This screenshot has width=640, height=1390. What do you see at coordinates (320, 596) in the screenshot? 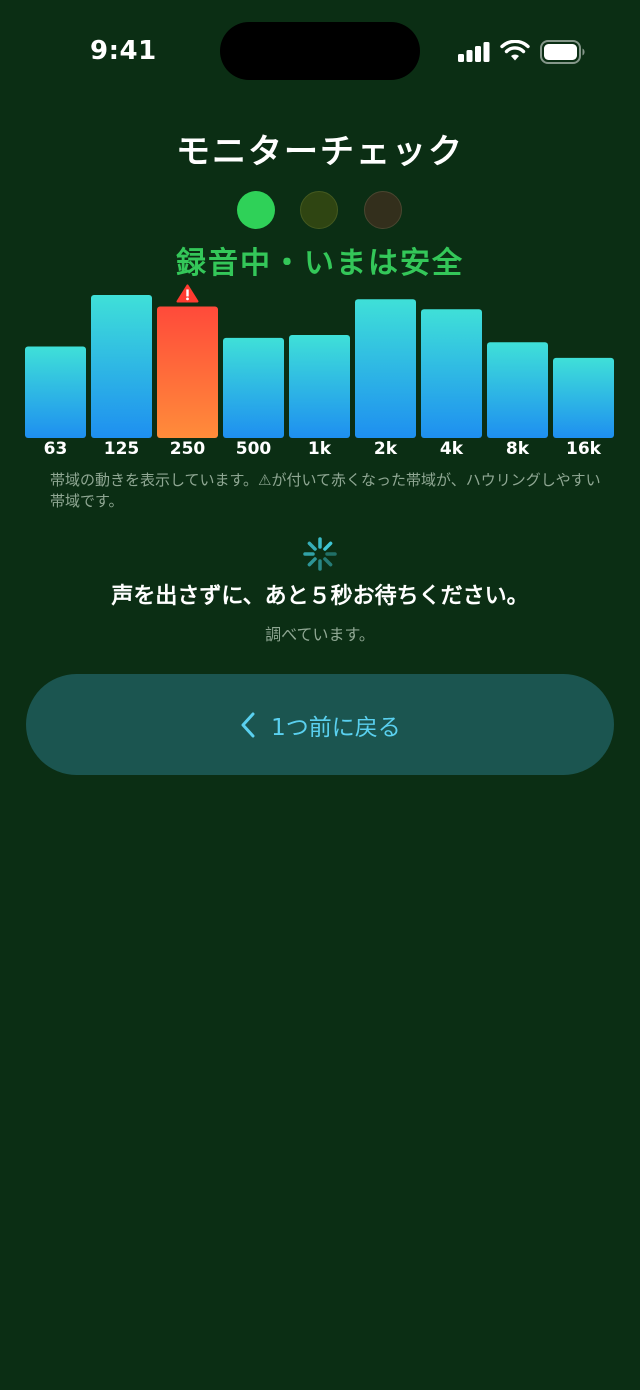
I see `wait-message: 声を出さずに、あと５秒お待ちください。` at bounding box center [320, 596].